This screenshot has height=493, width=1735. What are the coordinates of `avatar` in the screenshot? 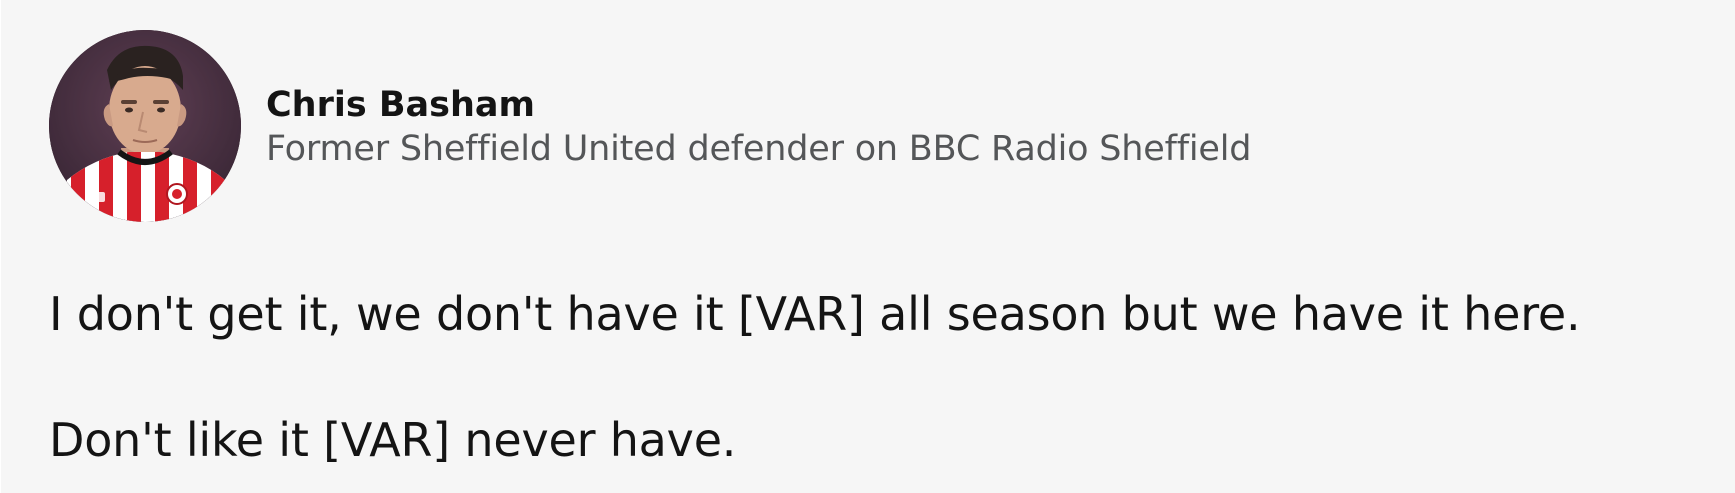 It's located at (145, 126).